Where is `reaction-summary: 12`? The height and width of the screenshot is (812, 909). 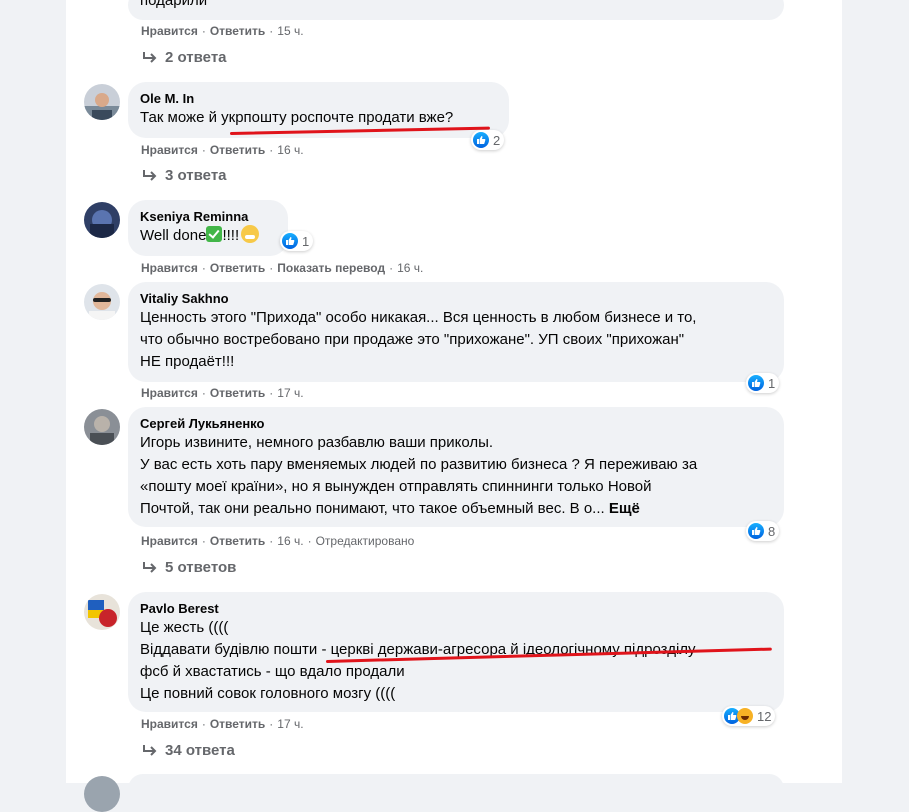 reaction-summary: 12 is located at coordinates (749, 716).